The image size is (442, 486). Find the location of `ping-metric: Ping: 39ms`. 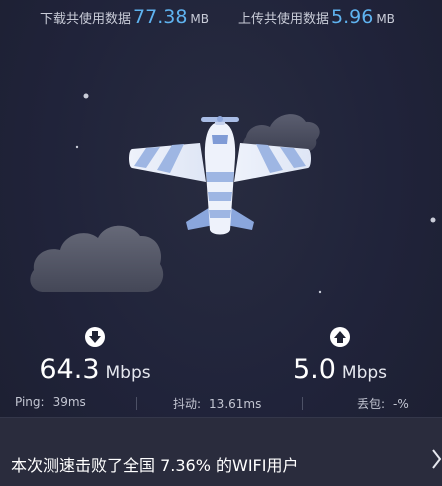

ping-metric: Ping: 39ms is located at coordinates (50, 402).